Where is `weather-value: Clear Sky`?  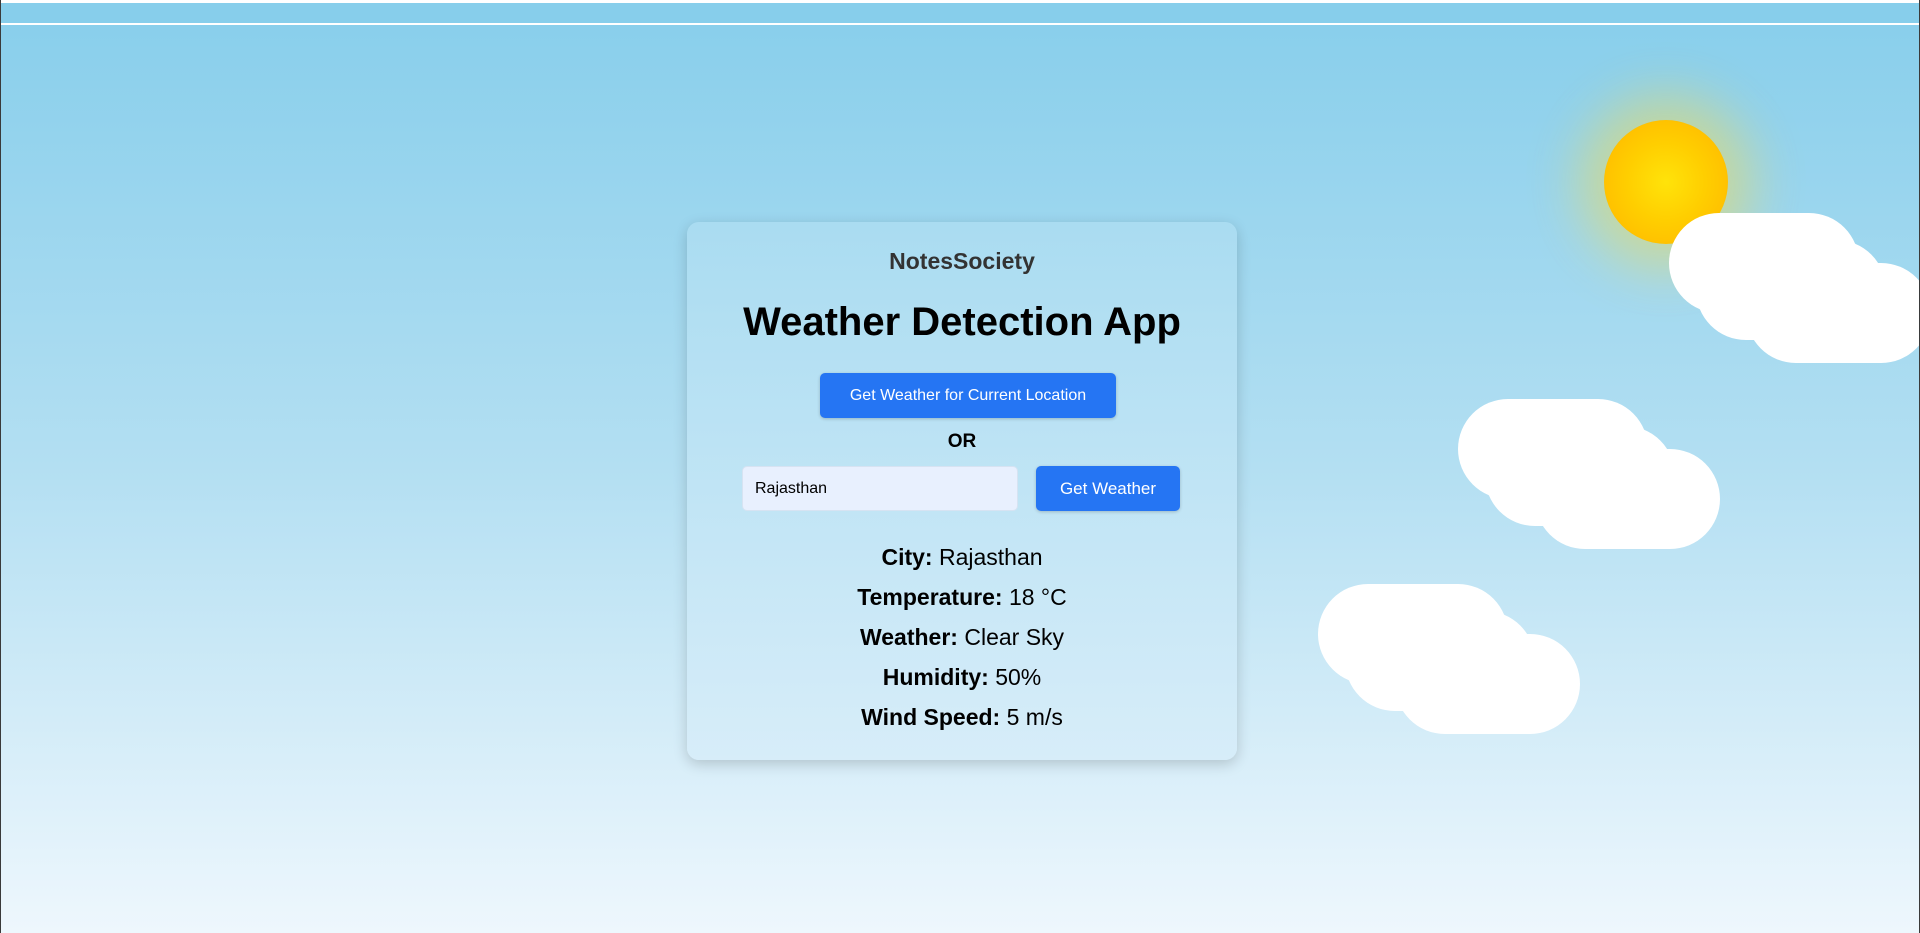
weather-value: Clear Sky is located at coordinates (1014, 637).